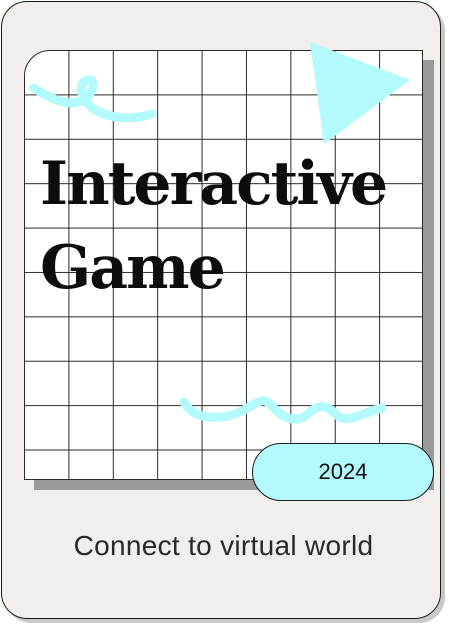 Image resolution: width=458 pixels, height=635 pixels. I want to click on triangle-icon, so click(360, 93).